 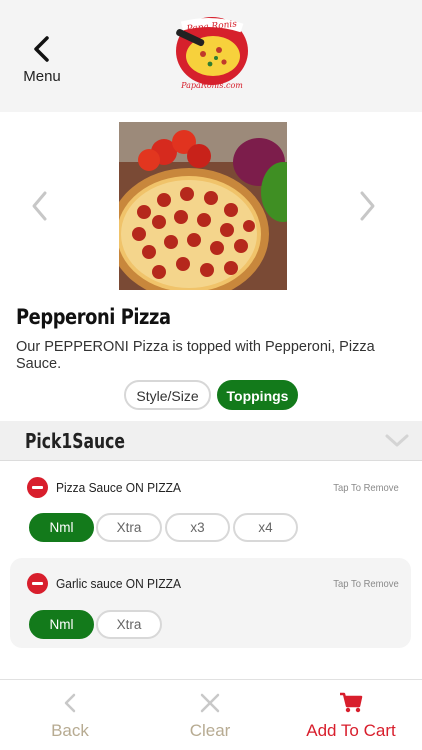 What do you see at coordinates (351, 702) in the screenshot?
I see `cart-icon` at bounding box center [351, 702].